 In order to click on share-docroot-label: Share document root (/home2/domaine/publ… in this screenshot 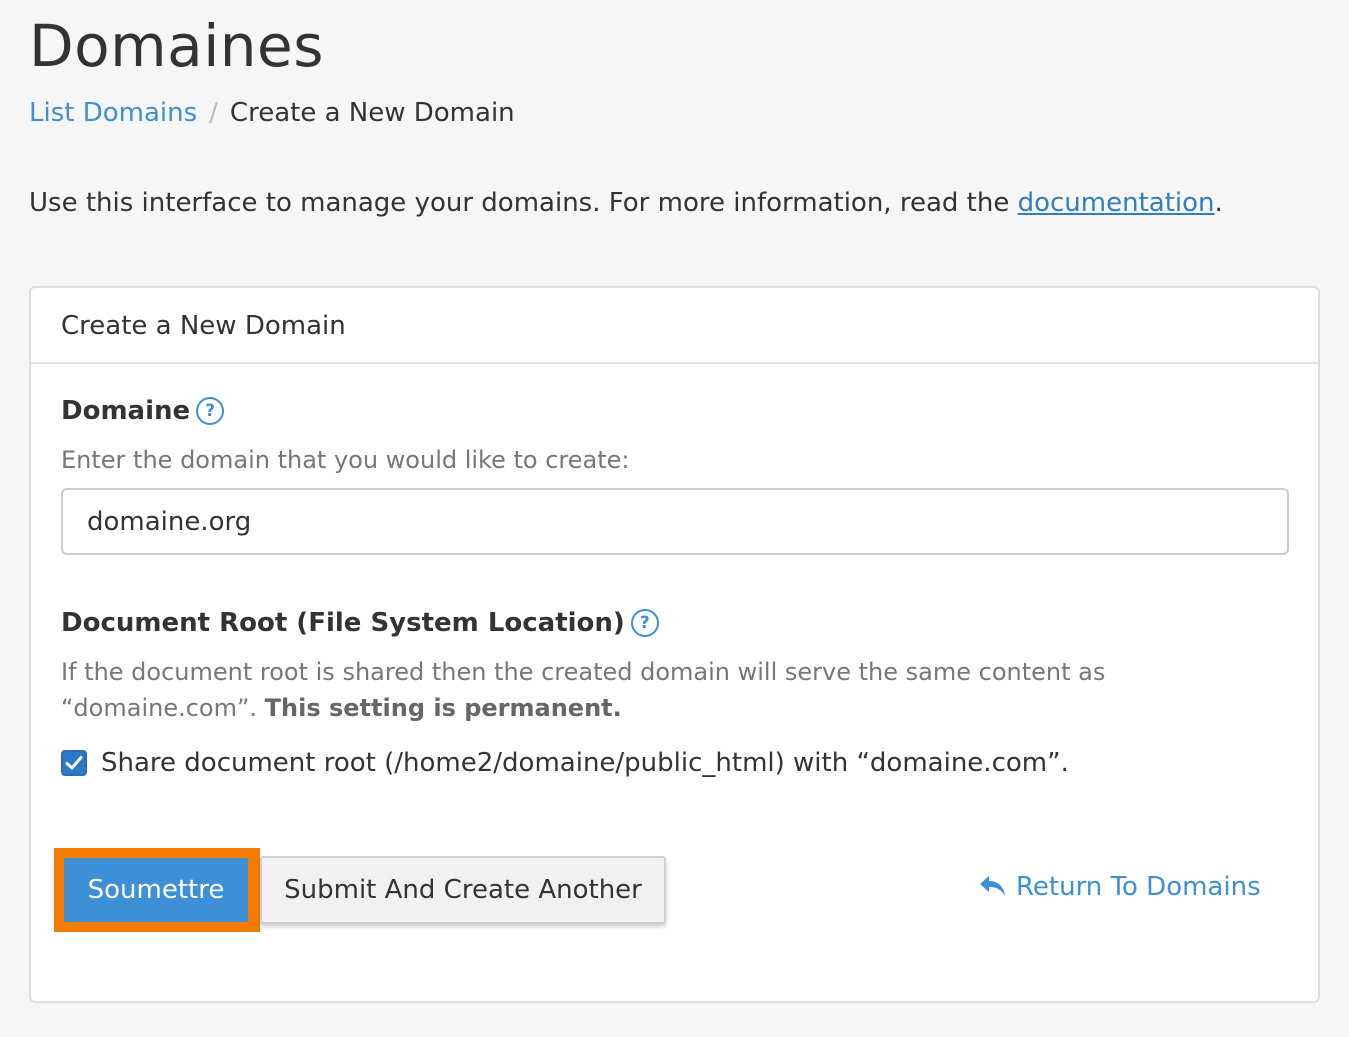, I will do `click(585, 763)`.